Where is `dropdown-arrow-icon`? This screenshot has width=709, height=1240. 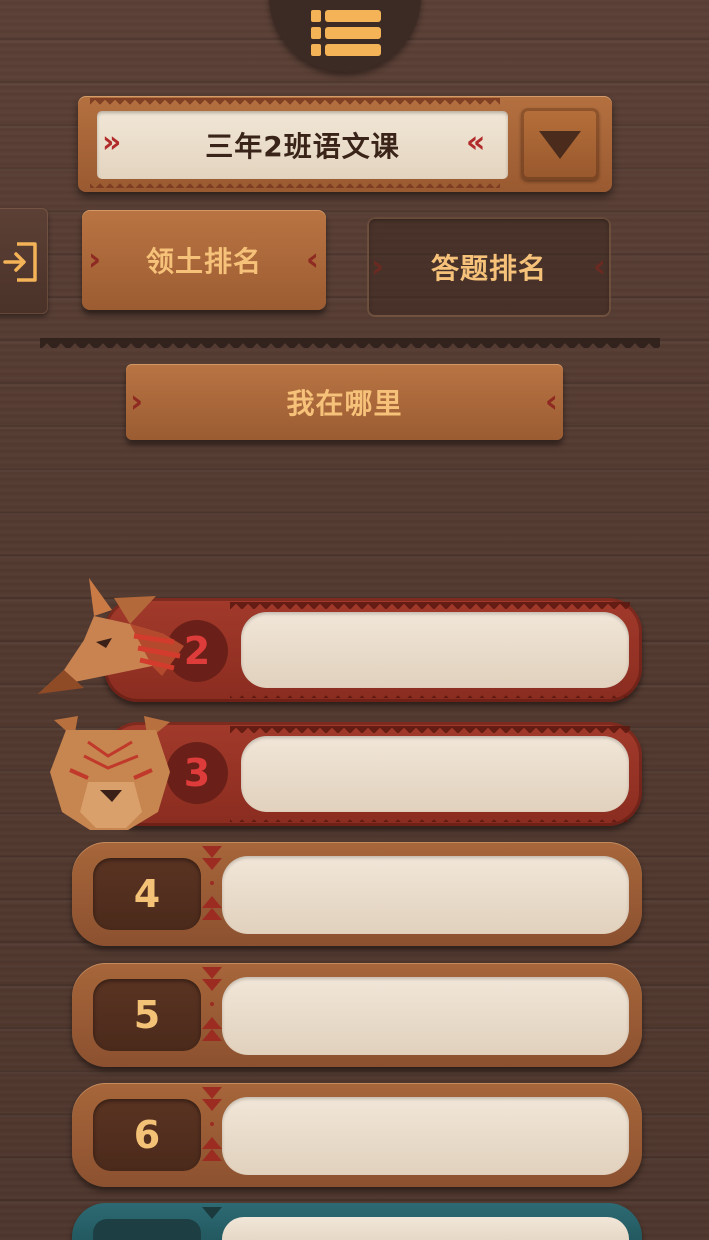
dropdown-arrow-icon is located at coordinates (560, 145).